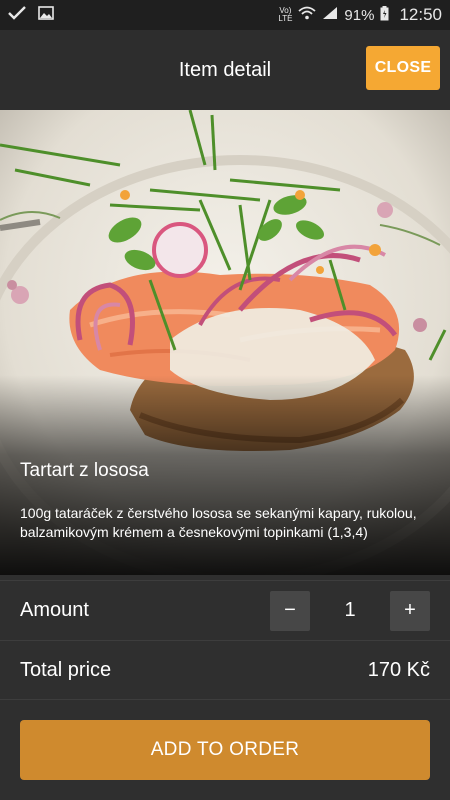  What do you see at coordinates (410, 610) in the screenshot?
I see `increase-button: +` at bounding box center [410, 610].